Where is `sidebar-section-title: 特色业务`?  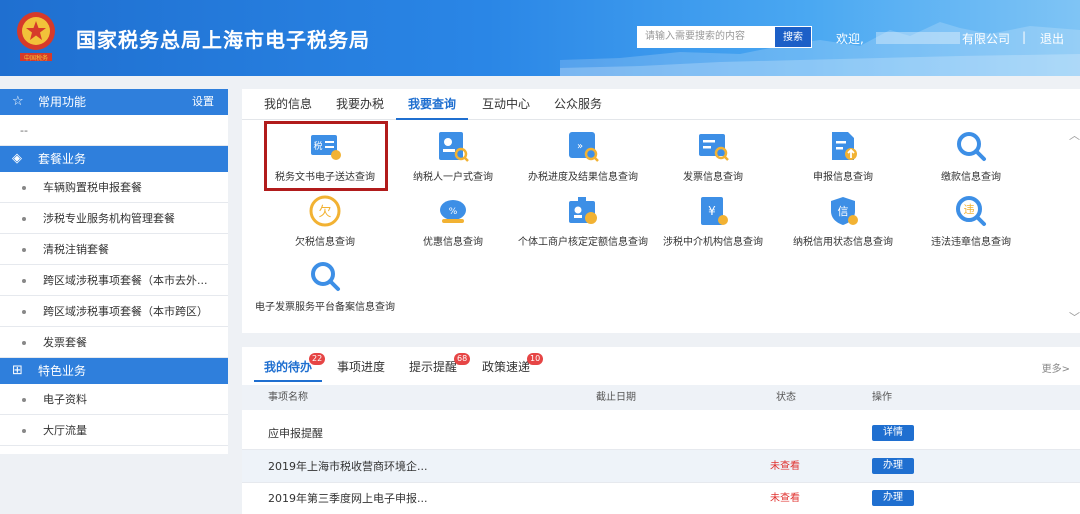
sidebar-section-title: 特色业务 is located at coordinates (62, 371).